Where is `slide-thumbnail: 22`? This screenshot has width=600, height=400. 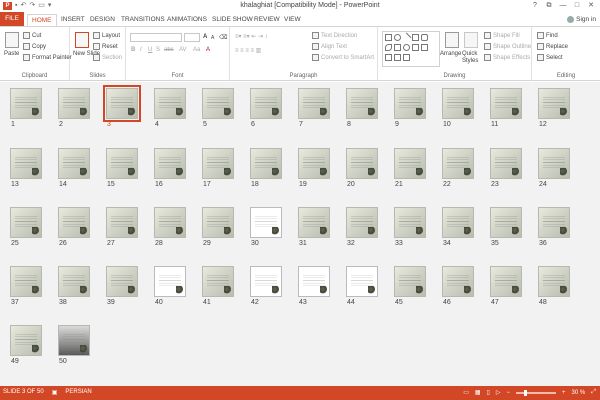 slide-thumbnail: 22 is located at coordinates (458, 168).